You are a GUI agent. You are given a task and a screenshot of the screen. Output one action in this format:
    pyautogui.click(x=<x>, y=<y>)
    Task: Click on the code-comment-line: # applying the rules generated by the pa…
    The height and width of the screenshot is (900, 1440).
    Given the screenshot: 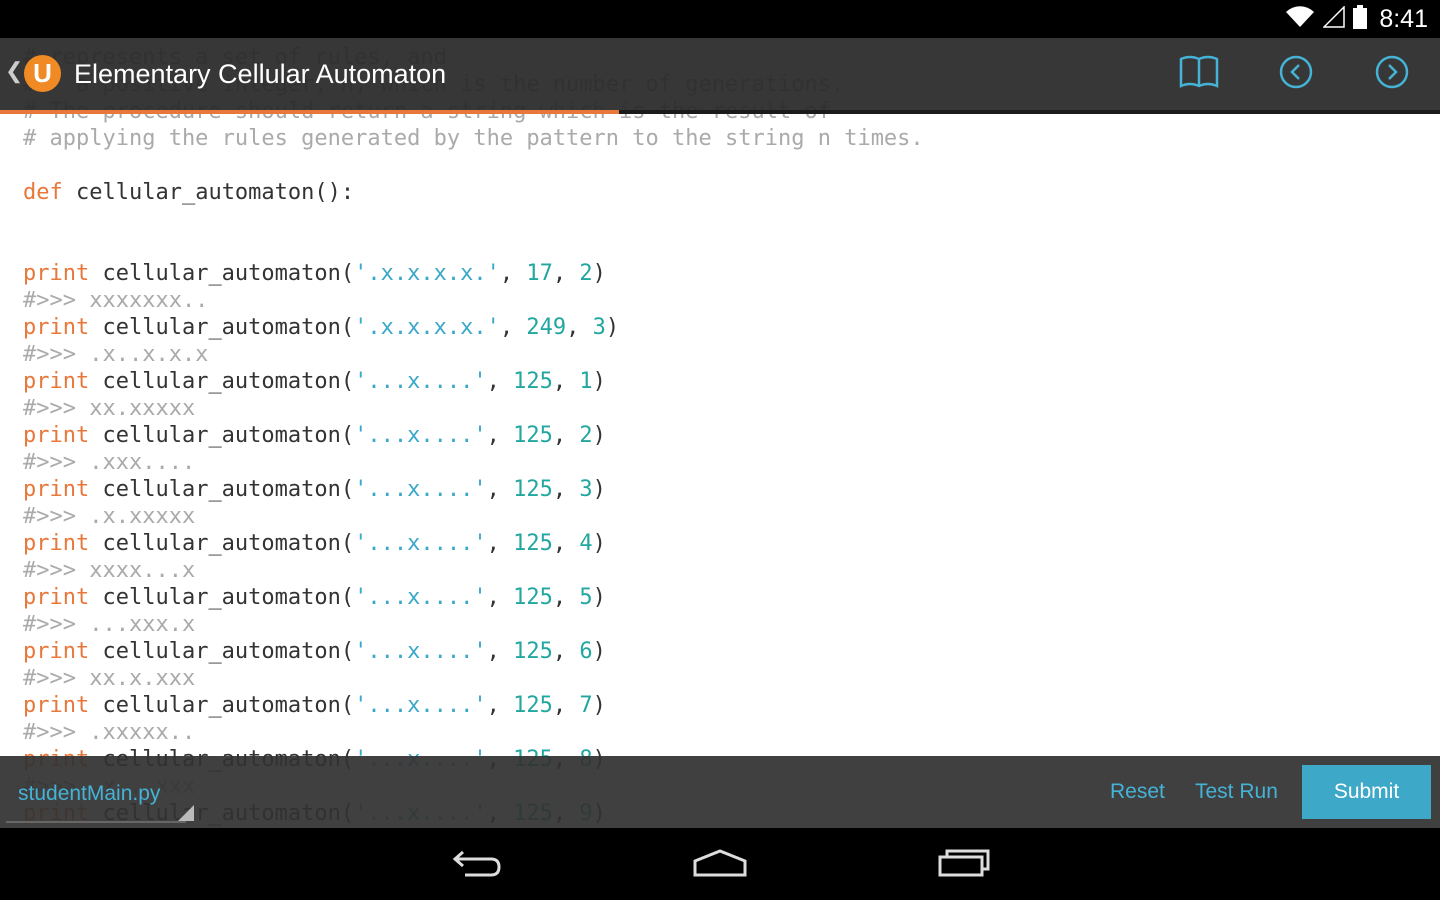 What is the action you would take?
    pyautogui.click(x=473, y=138)
    